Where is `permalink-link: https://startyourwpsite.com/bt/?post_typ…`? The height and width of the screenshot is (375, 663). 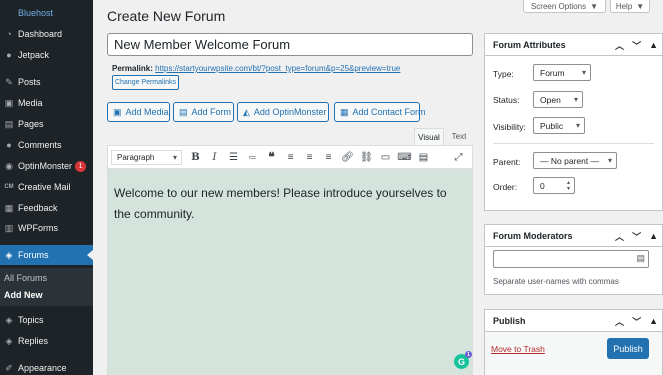 permalink-link: https://startyourwpsite.com/bt/?post_typ… is located at coordinates (277, 68).